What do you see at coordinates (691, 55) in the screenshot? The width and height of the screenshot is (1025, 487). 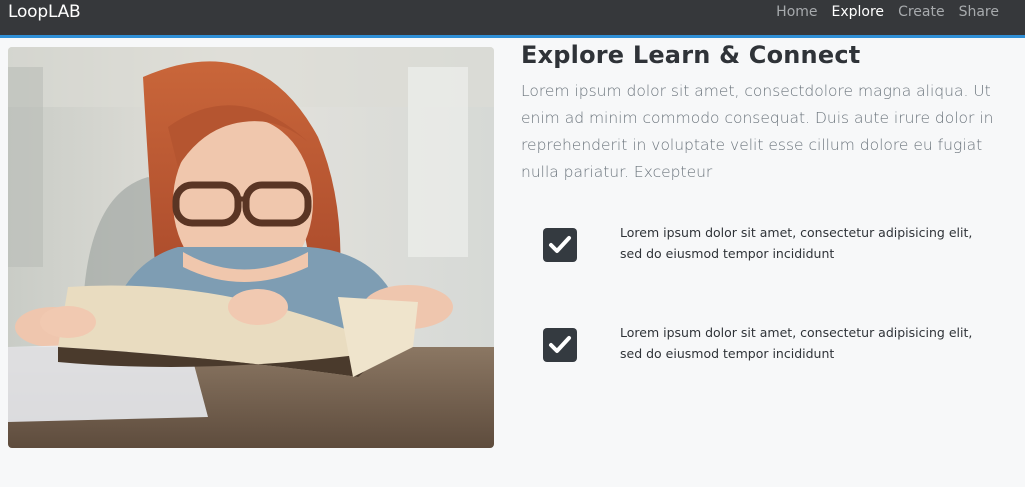 I see `hero-title: Explore Learn & Connect` at bounding box center [691, 55].